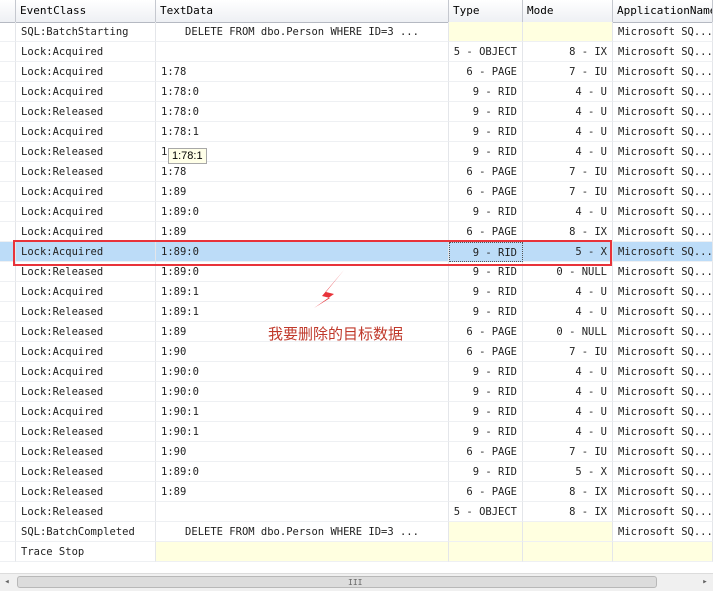 The width and height of the screenshot is (713, 602). What do you see at coordinates (302, 11) in the screenshot?
I see `column-header-textdata: TextData` at bounding box center [302, 11].